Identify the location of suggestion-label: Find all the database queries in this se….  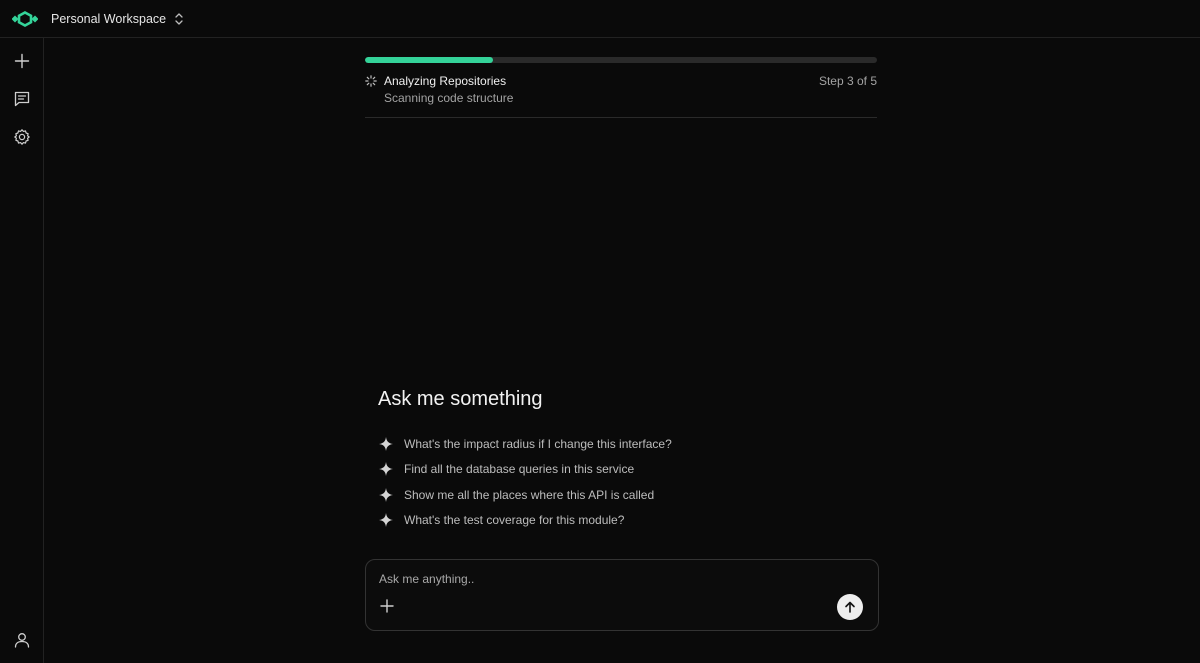
(519, 469).